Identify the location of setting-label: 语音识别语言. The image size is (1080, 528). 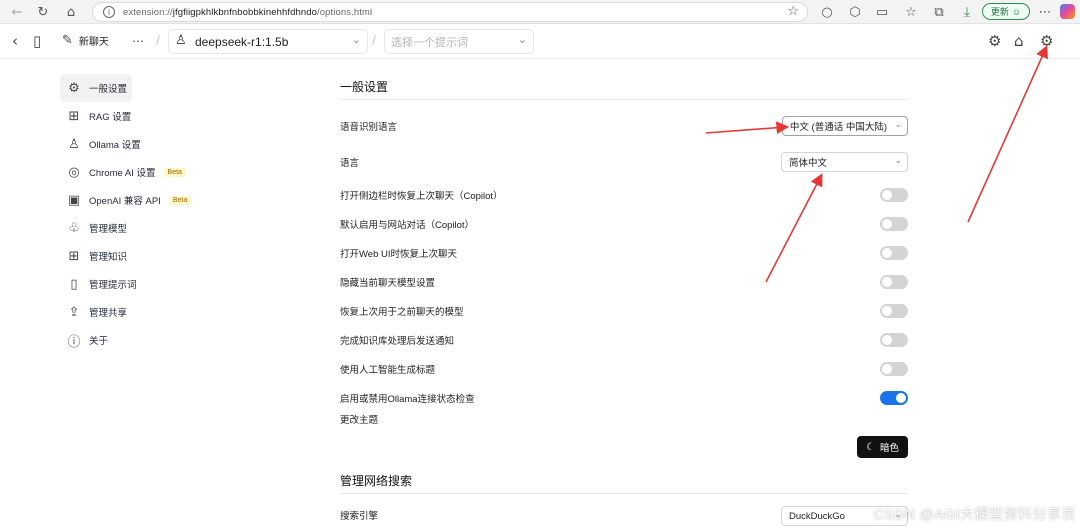
(369, 127).